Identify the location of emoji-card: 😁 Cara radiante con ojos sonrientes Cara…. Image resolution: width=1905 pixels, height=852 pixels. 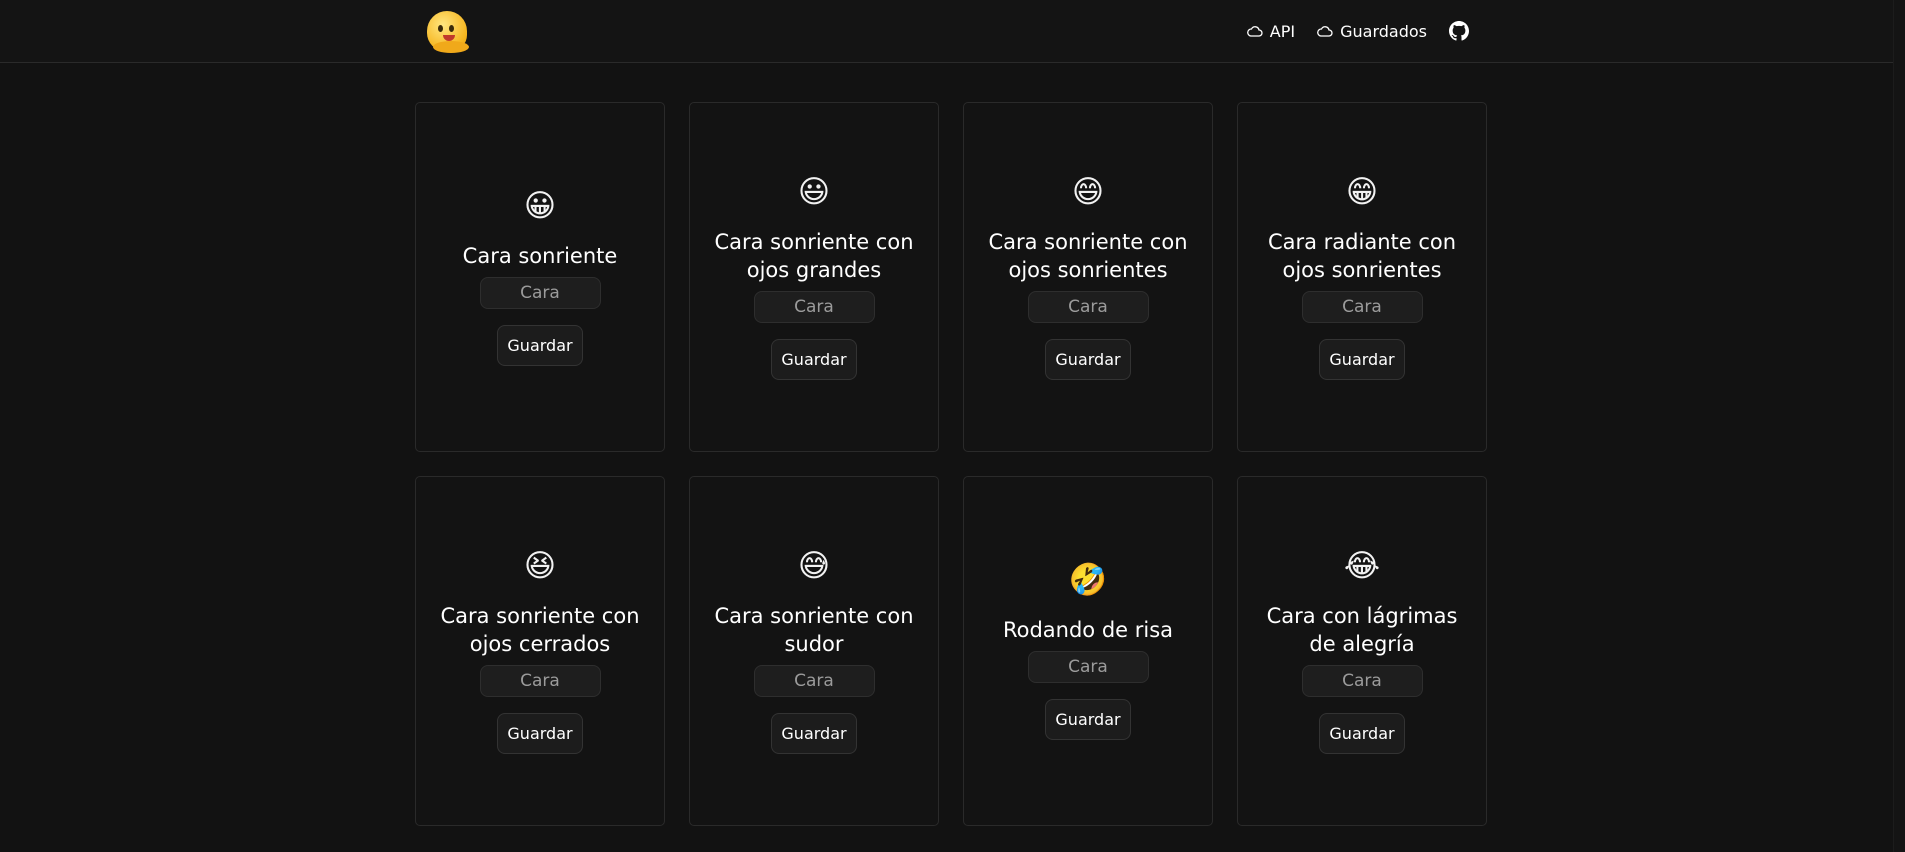
(1362, 277).